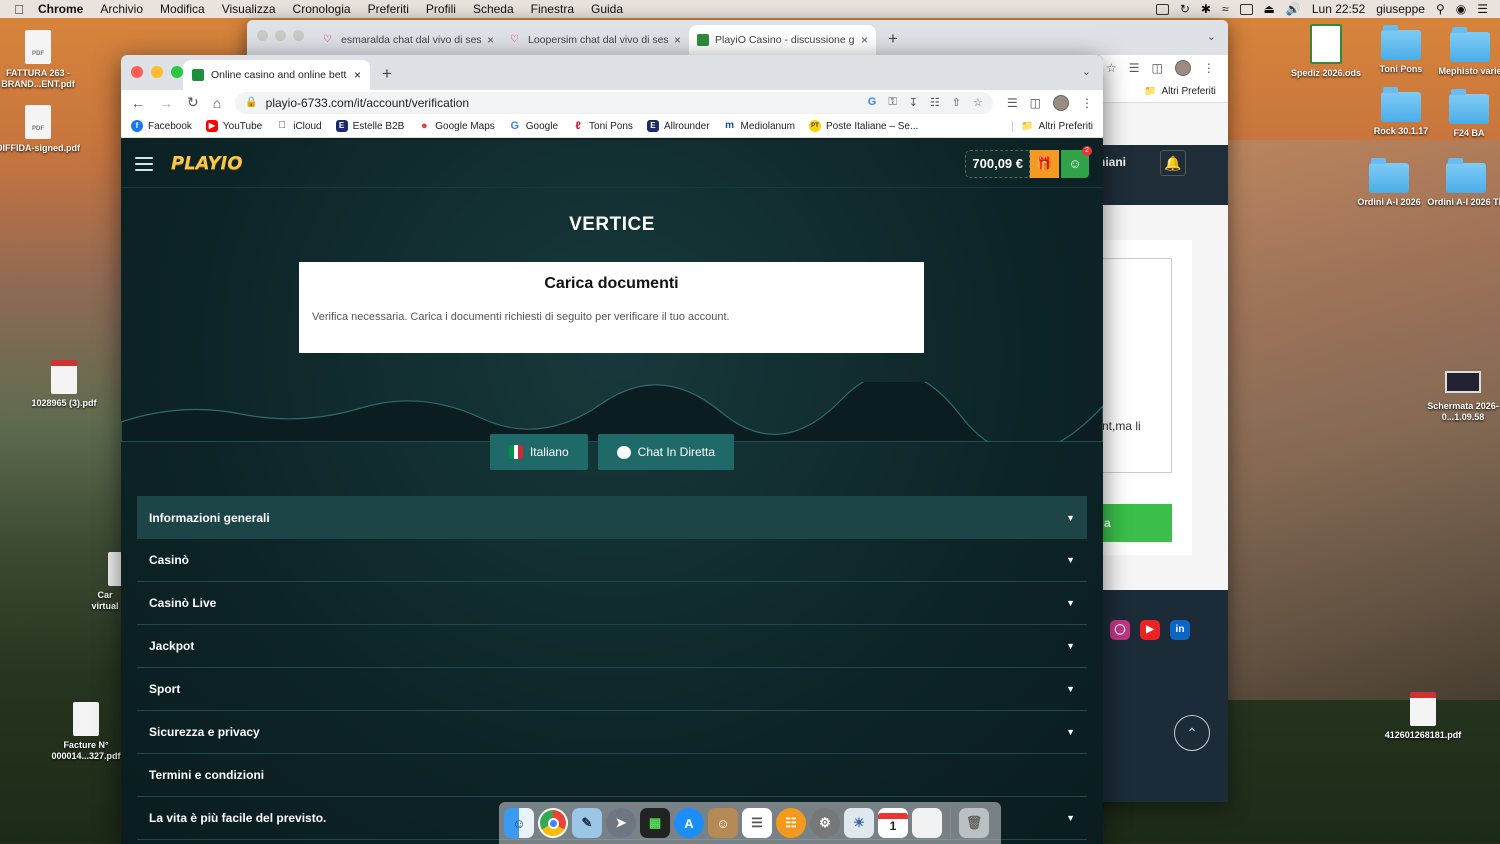  I want to click on desktop-folder: Ordini A-I 2026 TP, so click(1462, 183).